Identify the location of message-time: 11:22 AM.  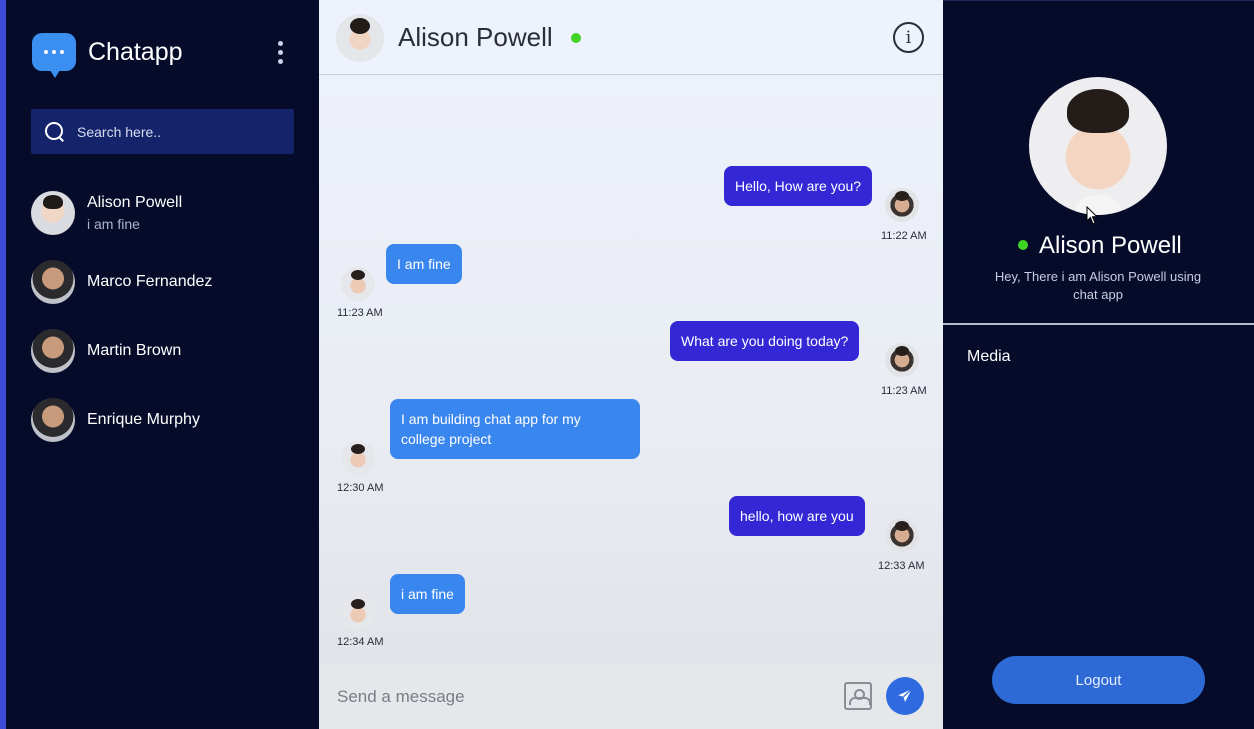
(904, 236).